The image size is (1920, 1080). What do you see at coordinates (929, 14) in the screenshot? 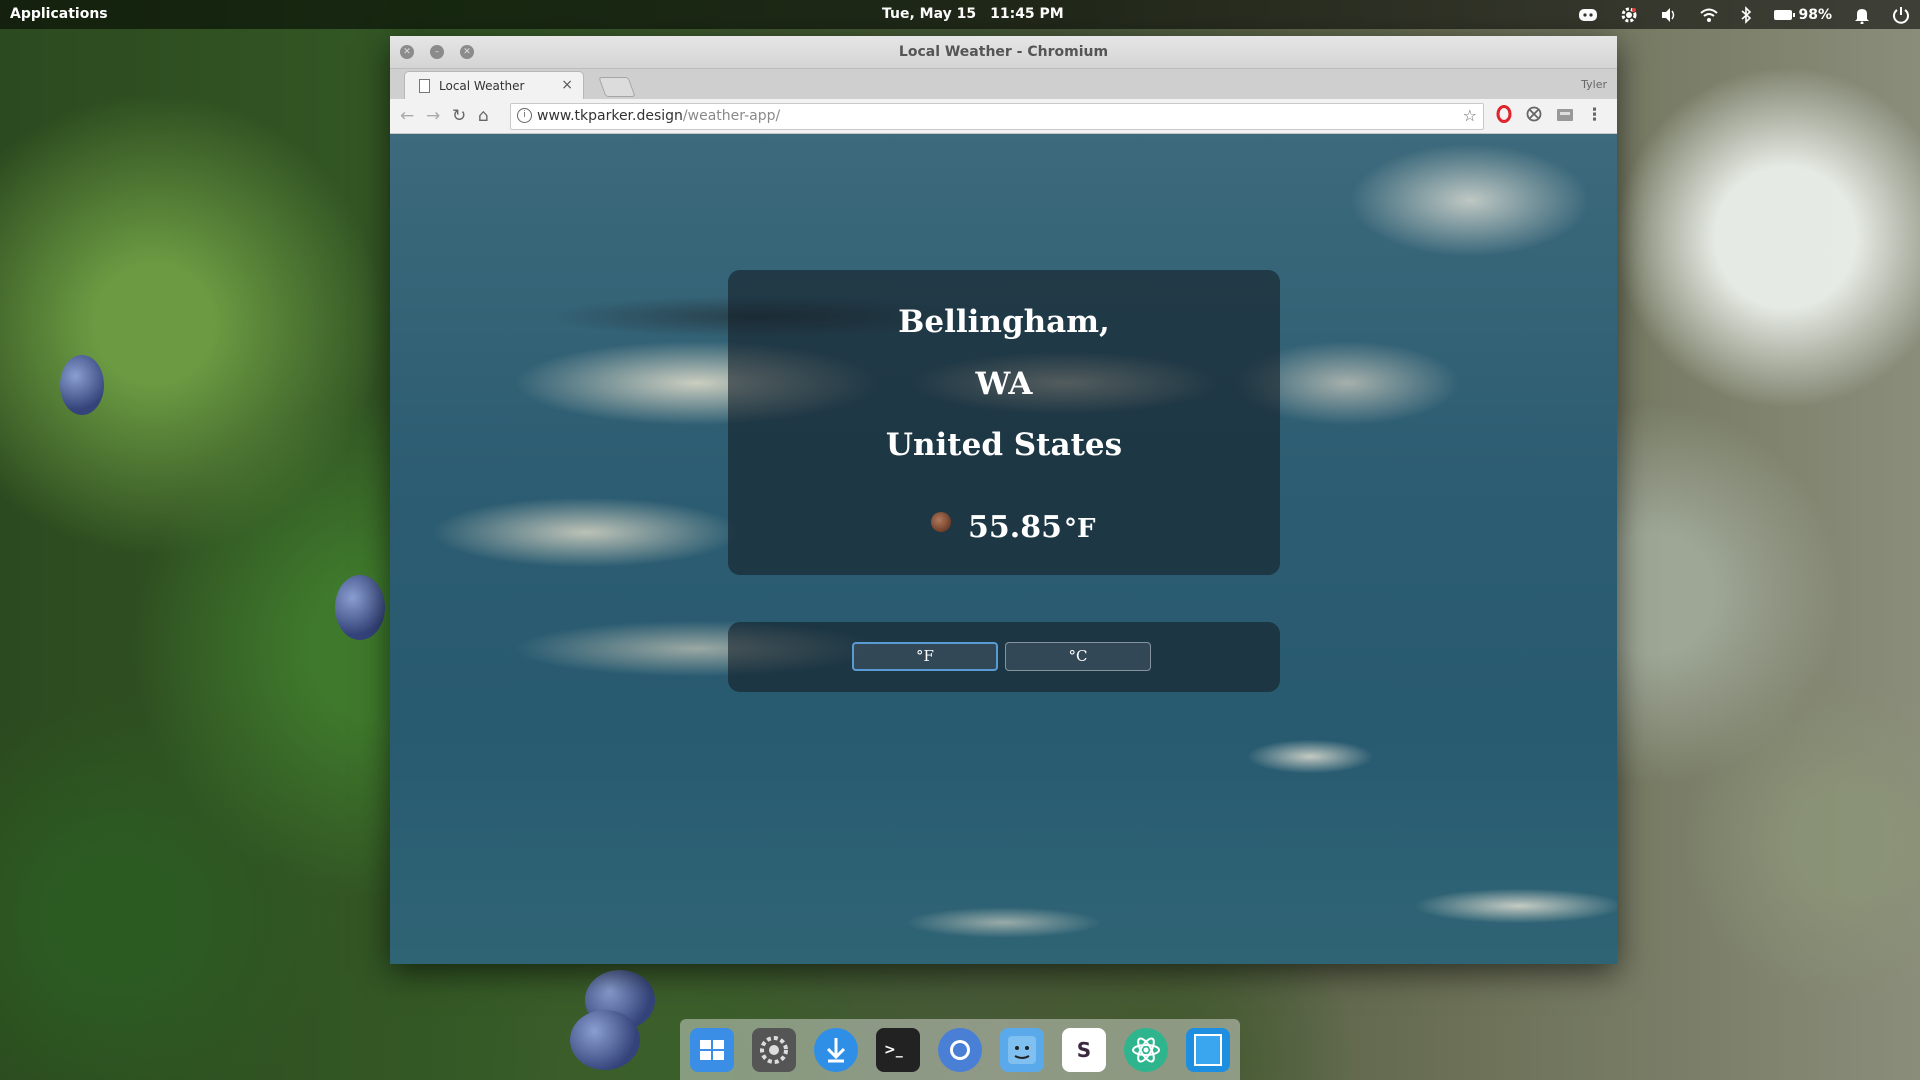
I see `date-label: Tue, May 15` at bounding box center [929, 14].